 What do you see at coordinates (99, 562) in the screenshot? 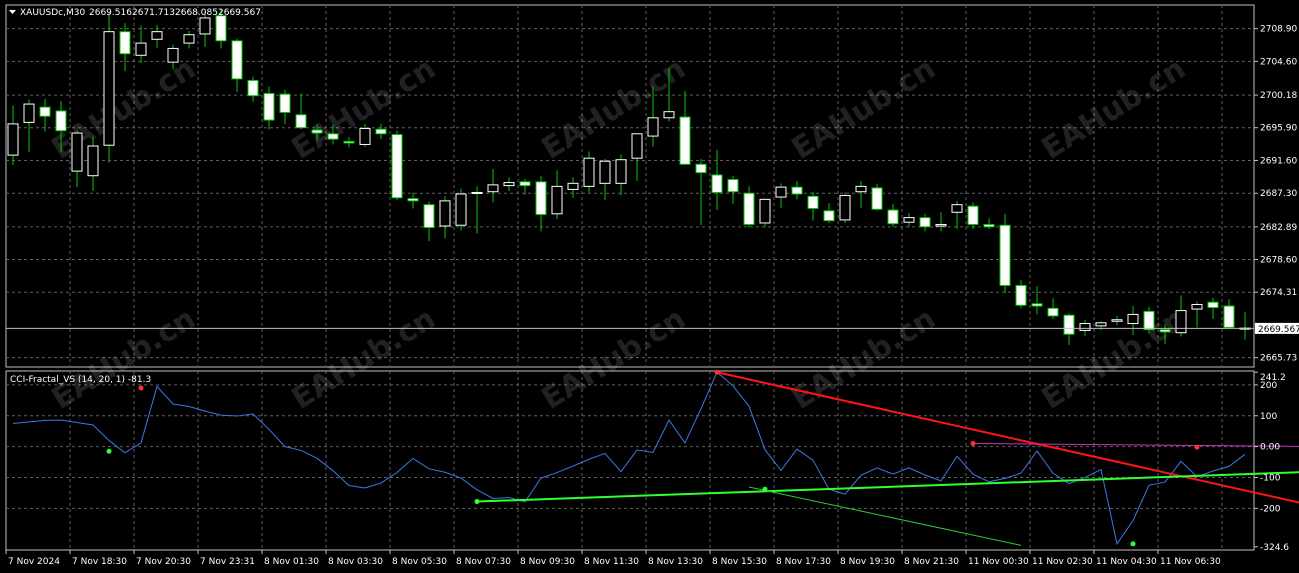
I see `time-tick-label: 7 Nov 18:30` at bounding box center [99, 562].